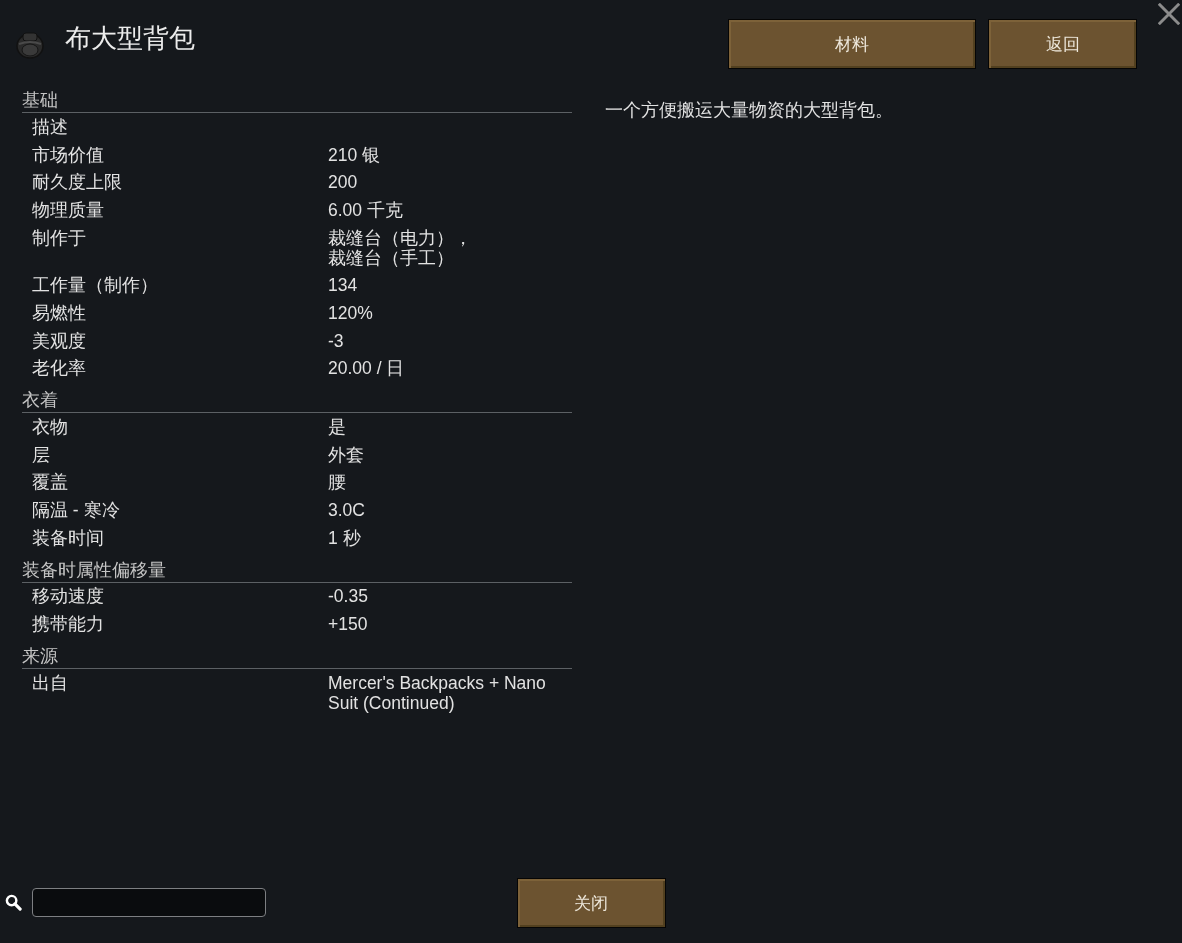 This screenshot has height=943, width=1182. Describe the element at coordinates (336, 340) in the screenshot. I see `stat-value: -3` at that location.